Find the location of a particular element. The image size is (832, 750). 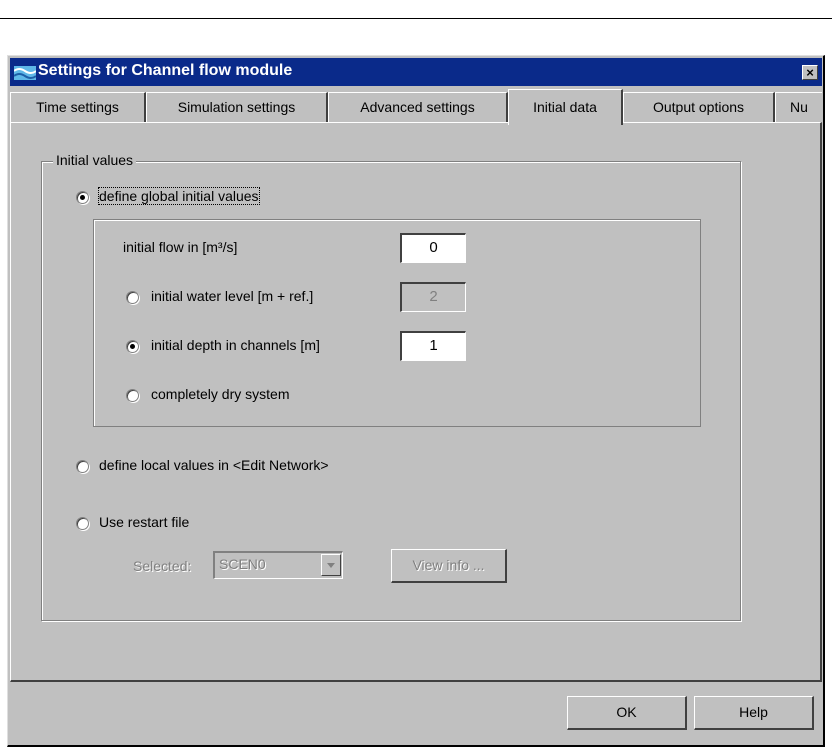

depth-radio is located at coordinates (132, 346).